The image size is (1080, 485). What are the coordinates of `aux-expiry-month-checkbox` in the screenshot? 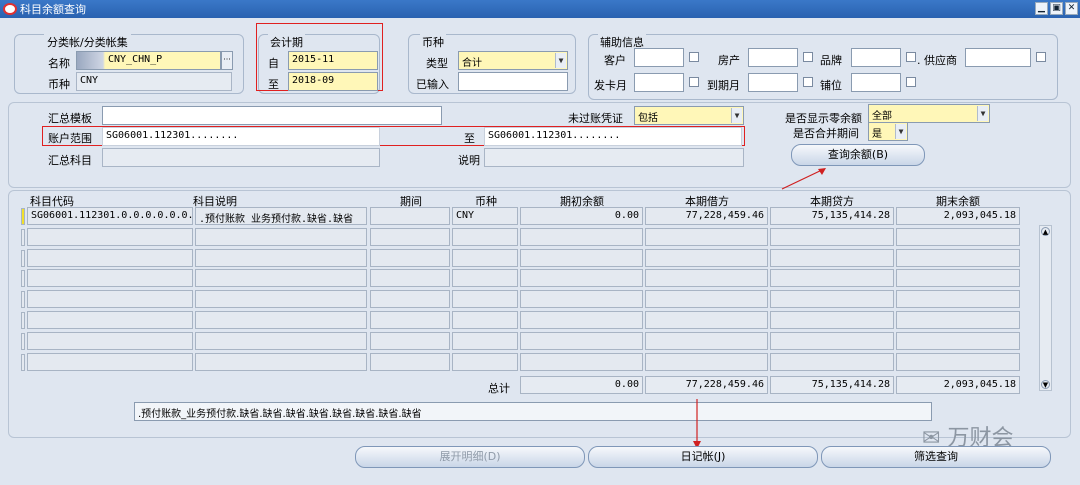 It's located at (808, 82).